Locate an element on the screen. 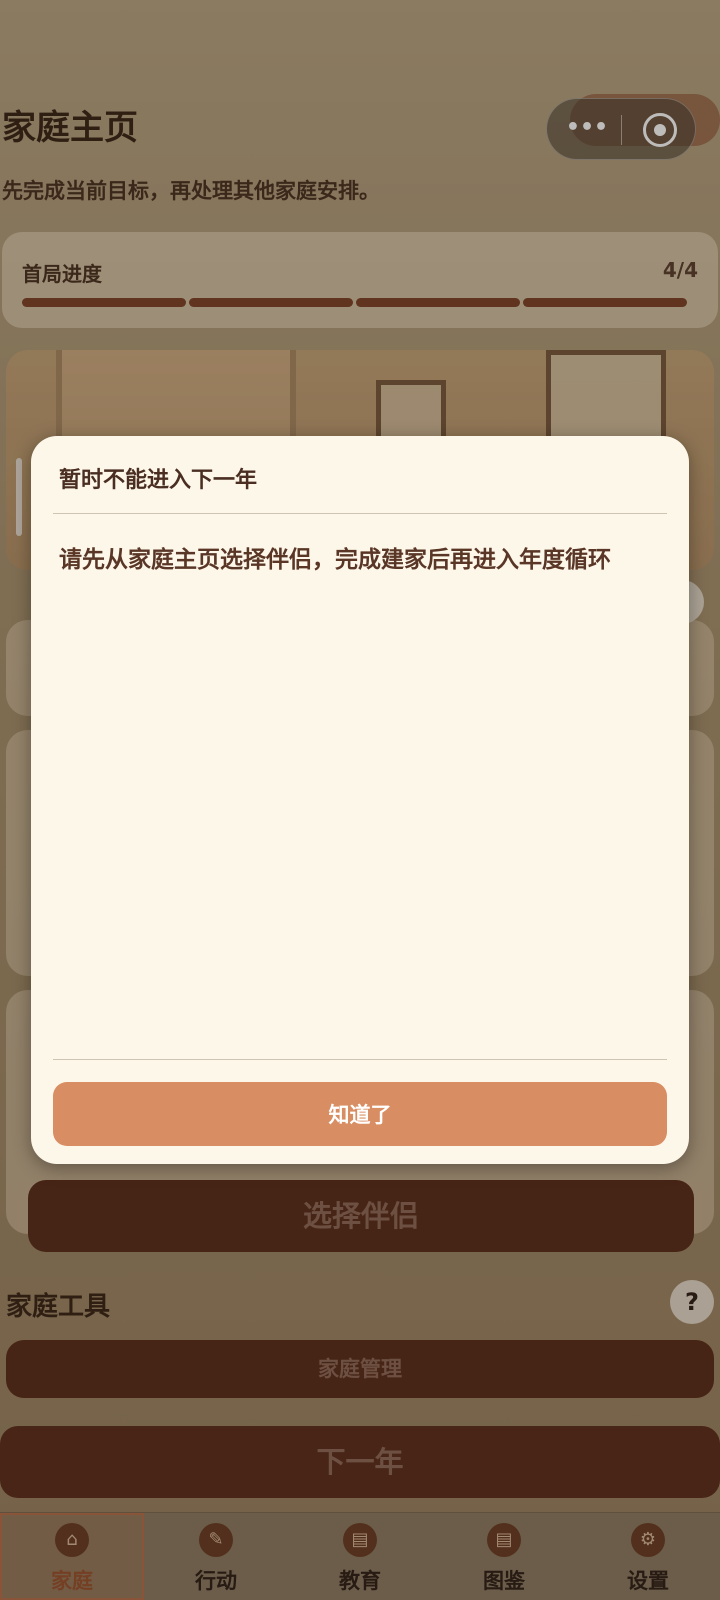 This screenshot has width=720, height=1600. dialog-message: 请先从家庭主页选择伴侣，完成建家后再进入年度循环 is located at coordinates (335, 560).